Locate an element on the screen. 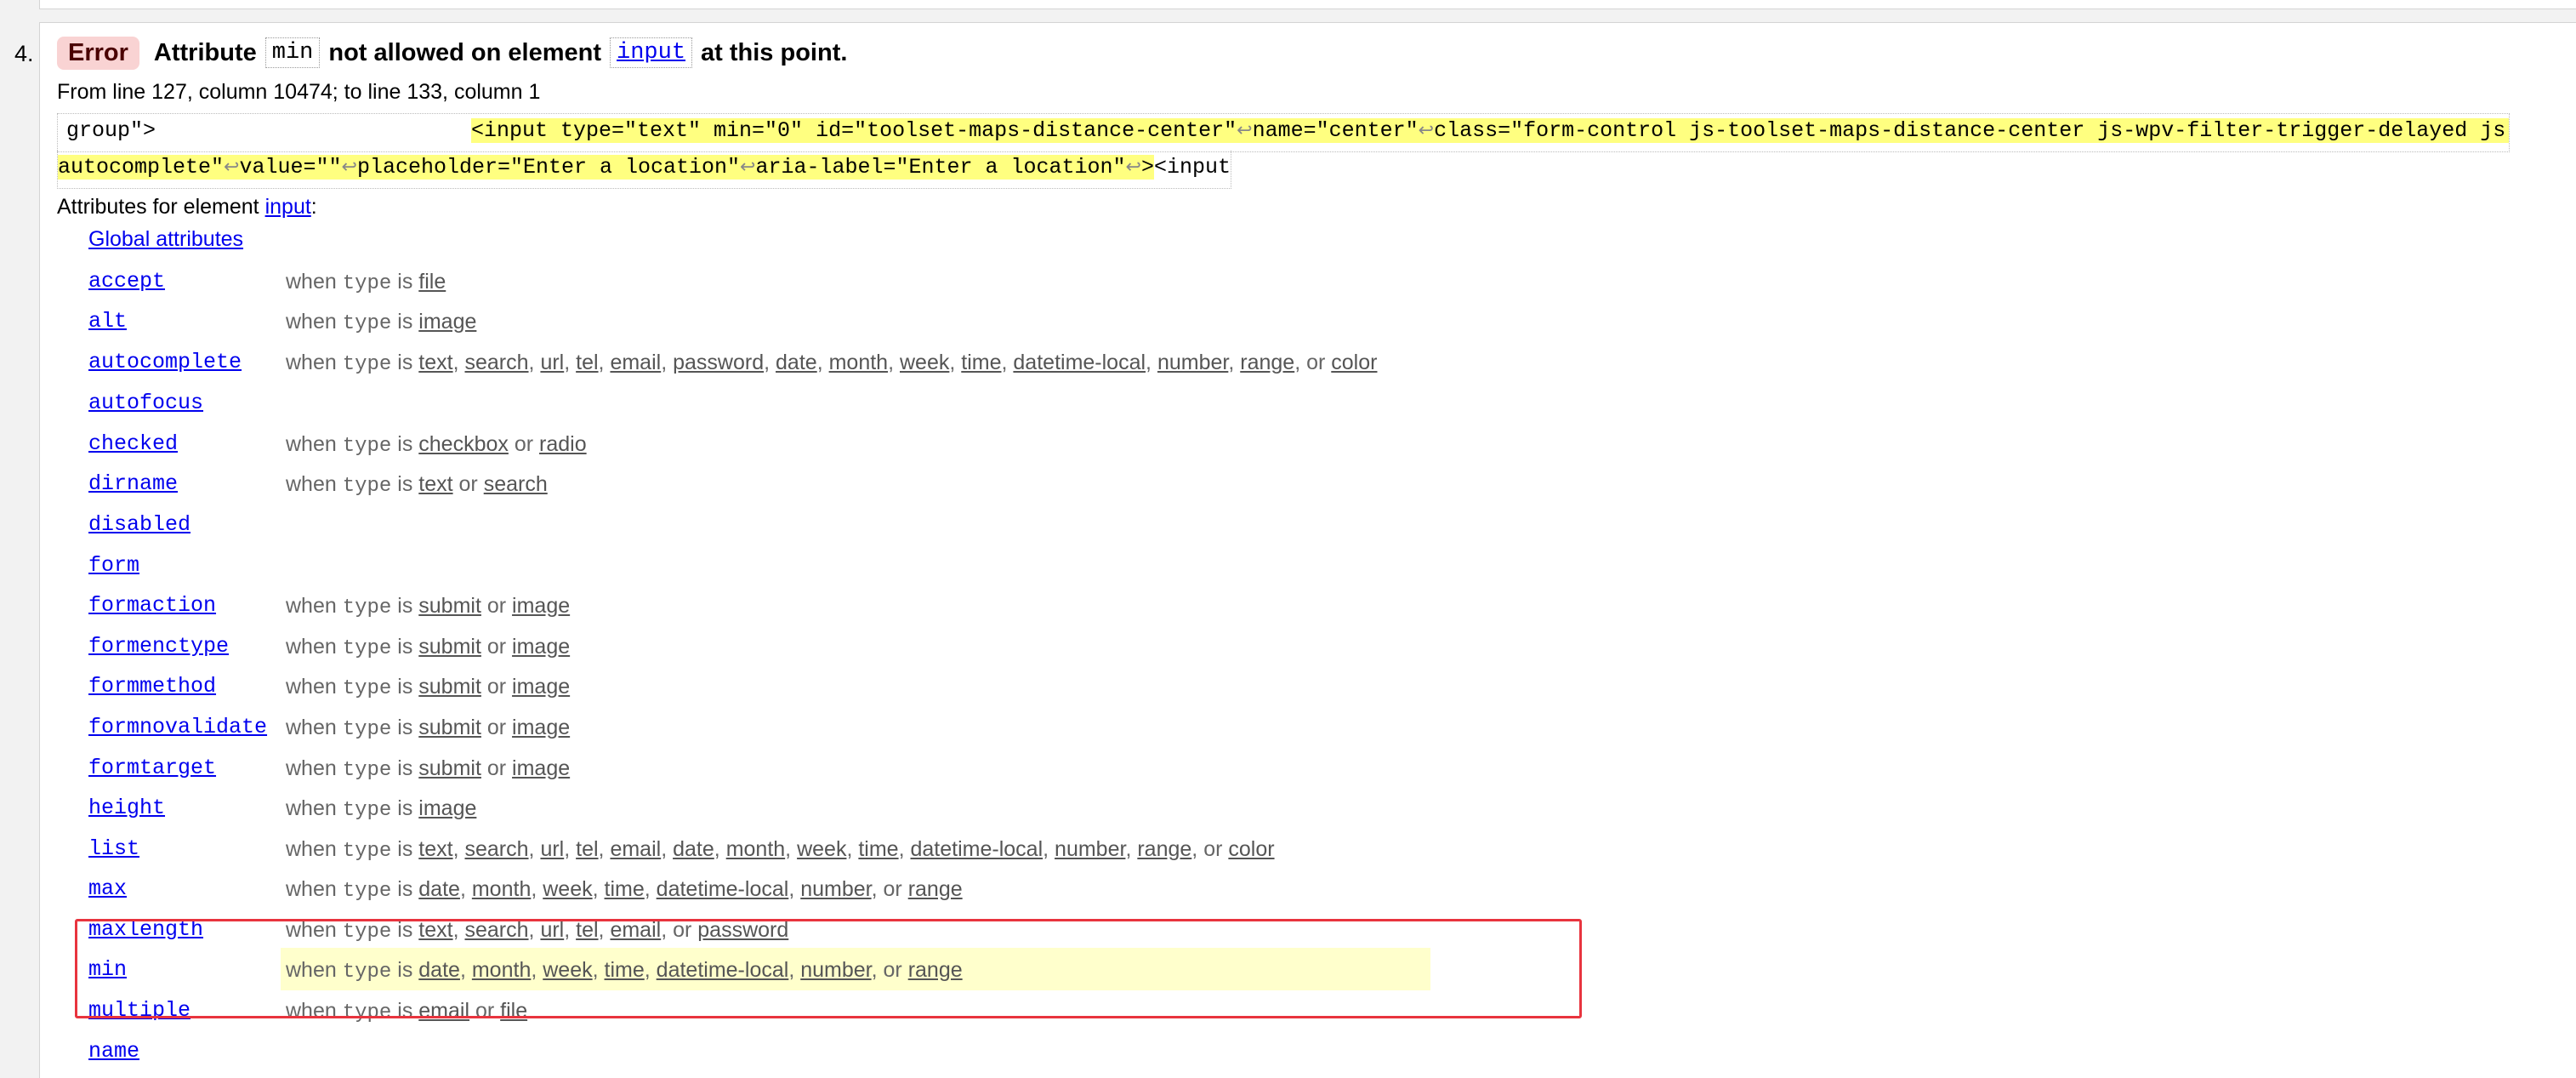 This screenshot has width=2576, height=1078. attribute-link-formnovalidate: formnovalidate is located at coordinates (177, 727).